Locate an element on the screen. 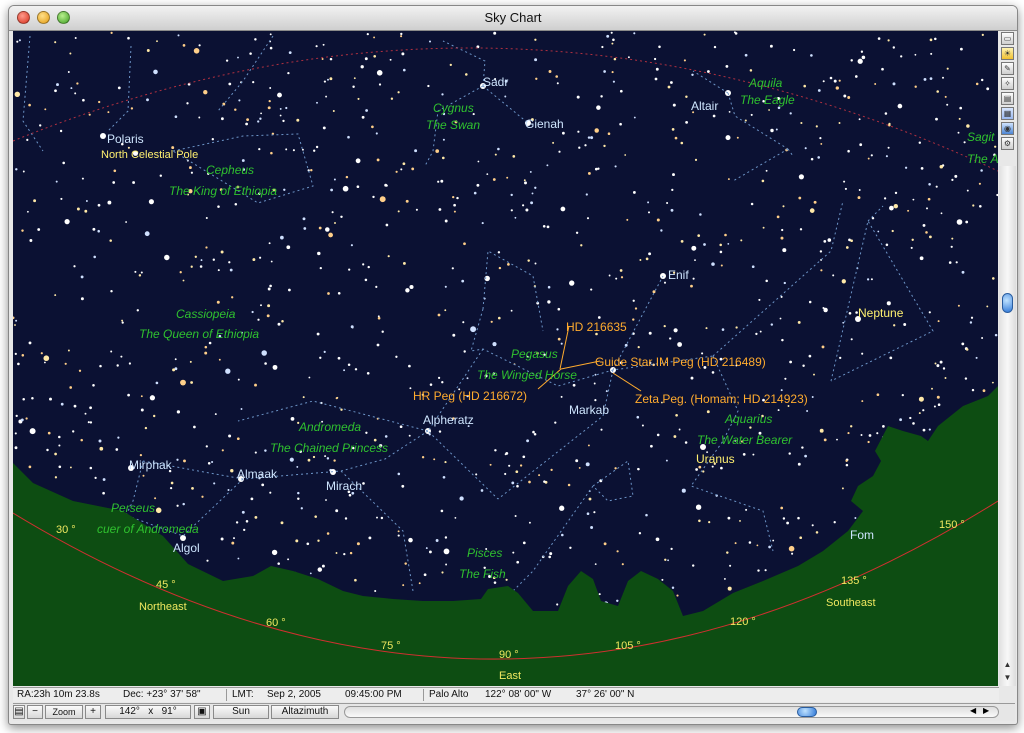  annotation-guide-star: Guide Star IM Peg (HD 216489) is located at coordinates (680, 362).